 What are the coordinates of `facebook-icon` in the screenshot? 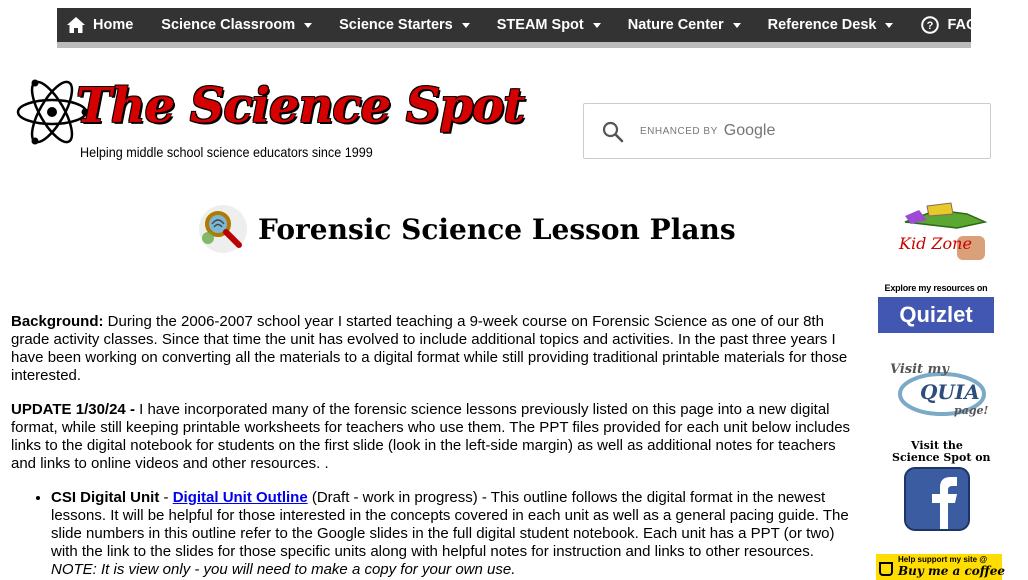 It's located at (937, 499).